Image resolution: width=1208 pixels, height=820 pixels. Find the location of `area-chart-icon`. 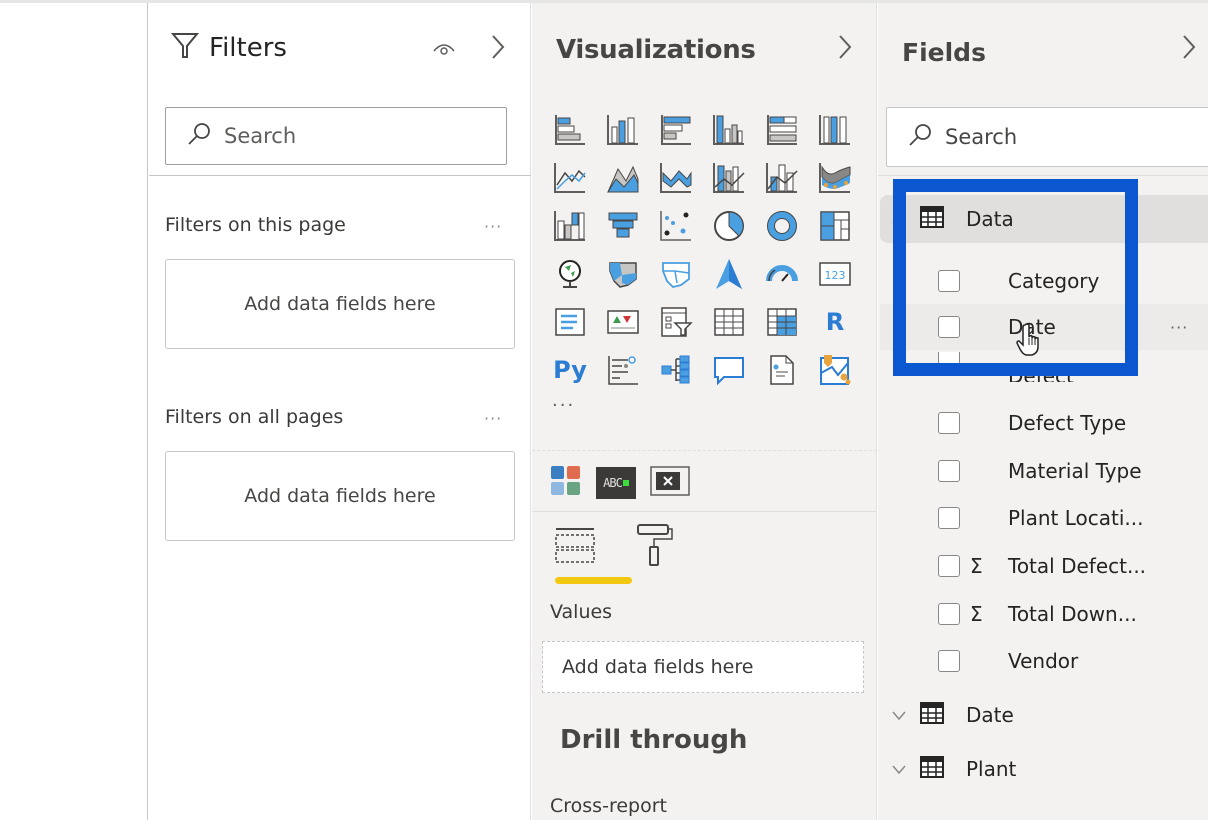

area-chart-icon is located at coordinates (623, 178).